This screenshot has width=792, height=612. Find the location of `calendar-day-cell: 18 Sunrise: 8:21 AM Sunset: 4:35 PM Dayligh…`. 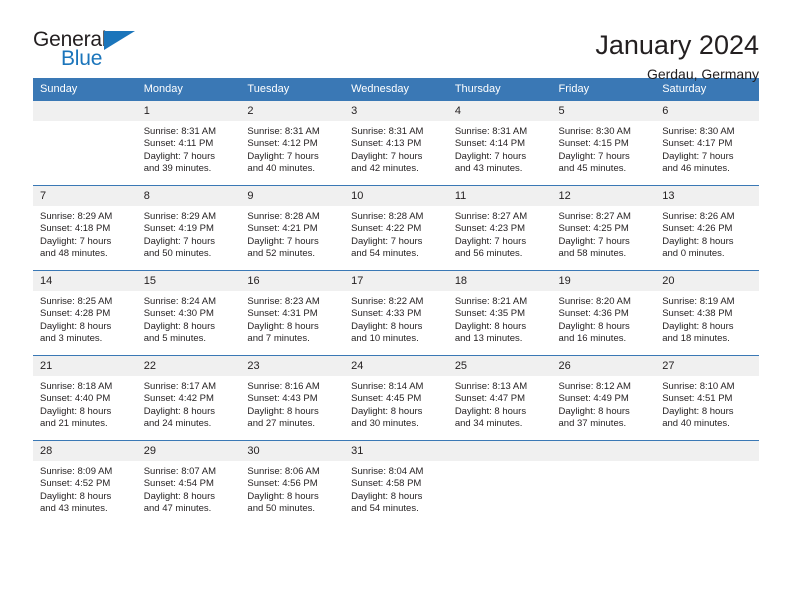

calendar-day-cell: 18 Sunrise: 8:21 AM Sunset: 4:35 PM Dayligh… is located at coordinates (499, 313).